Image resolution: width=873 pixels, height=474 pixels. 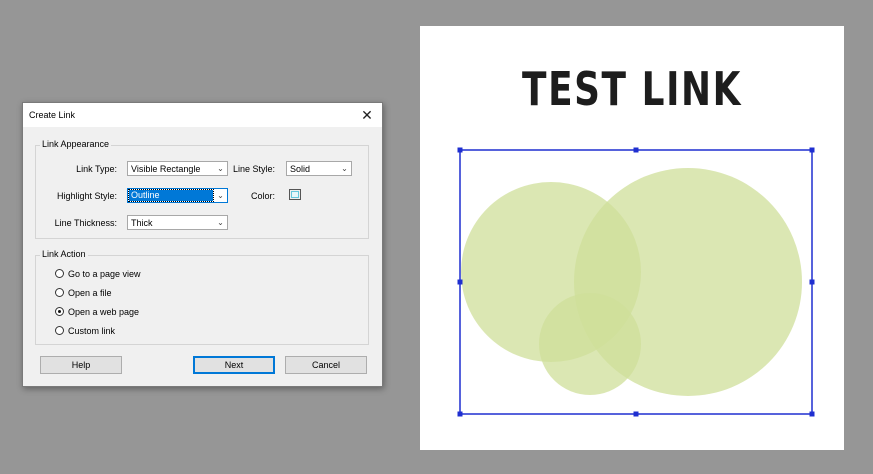 I want to click on highlight-style-value: Outline, so click(x=171, y=195).